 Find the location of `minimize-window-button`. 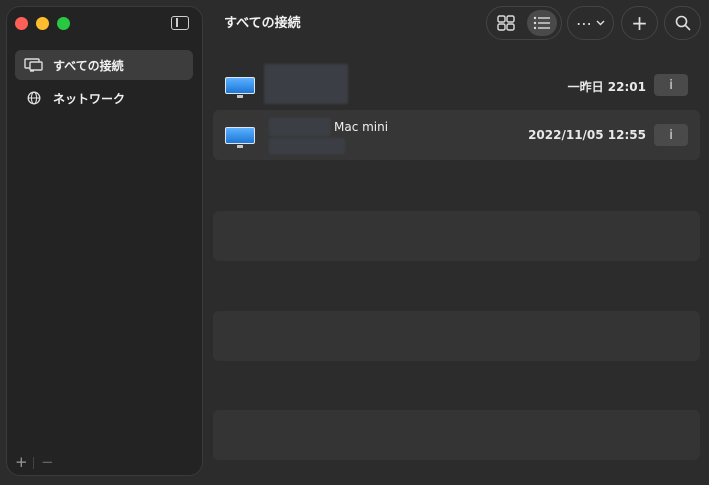

minimize-window-button is located at coordinates (42, 23).